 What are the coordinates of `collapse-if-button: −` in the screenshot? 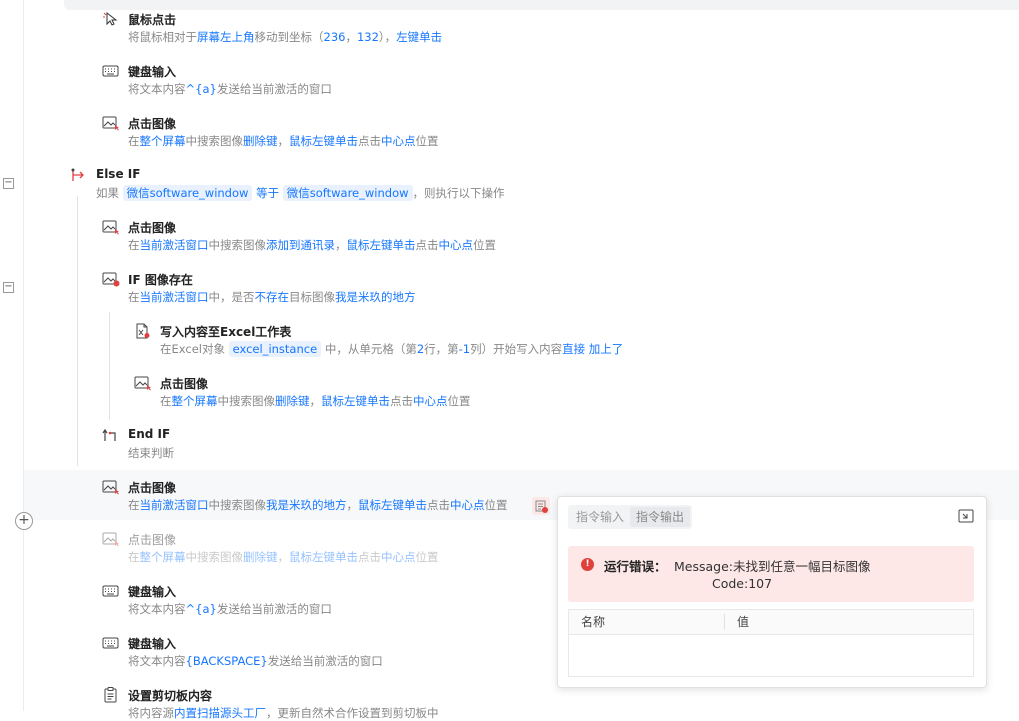 It's located at (8, 287).